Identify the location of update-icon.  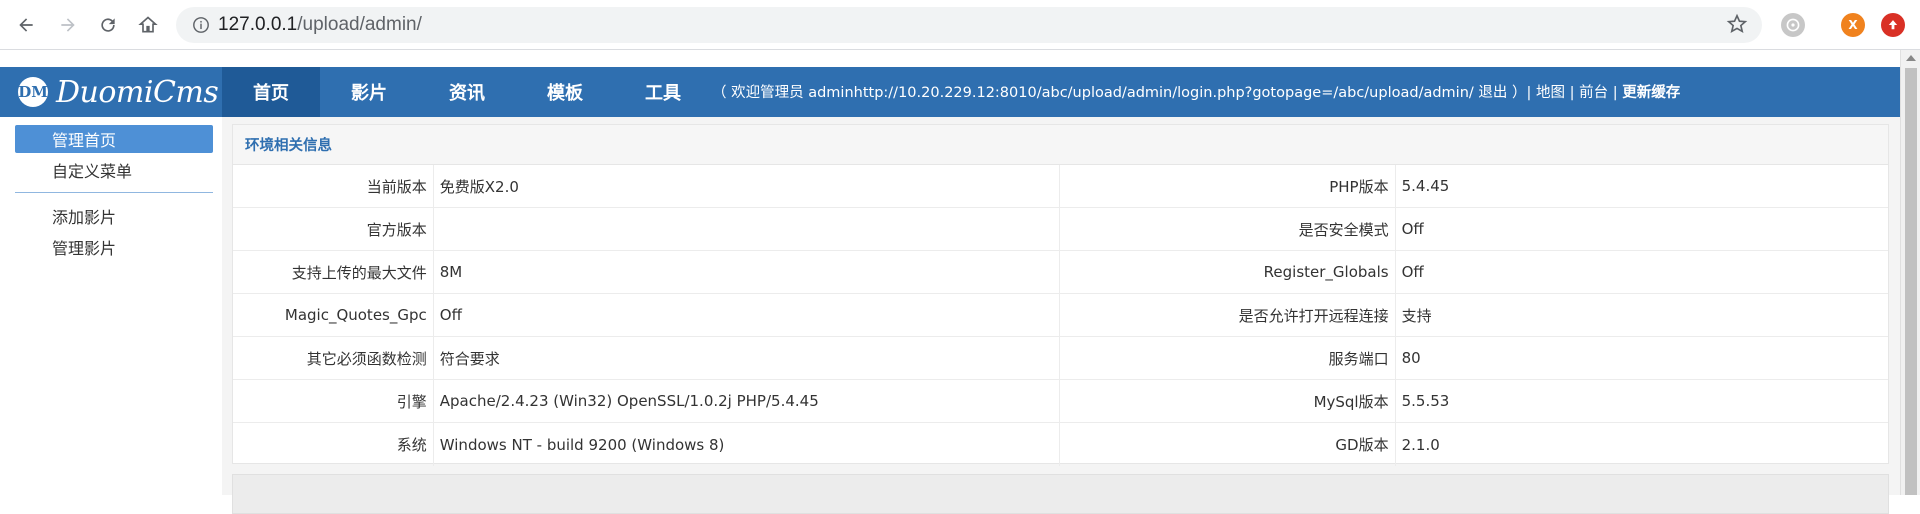
(1893, 25).